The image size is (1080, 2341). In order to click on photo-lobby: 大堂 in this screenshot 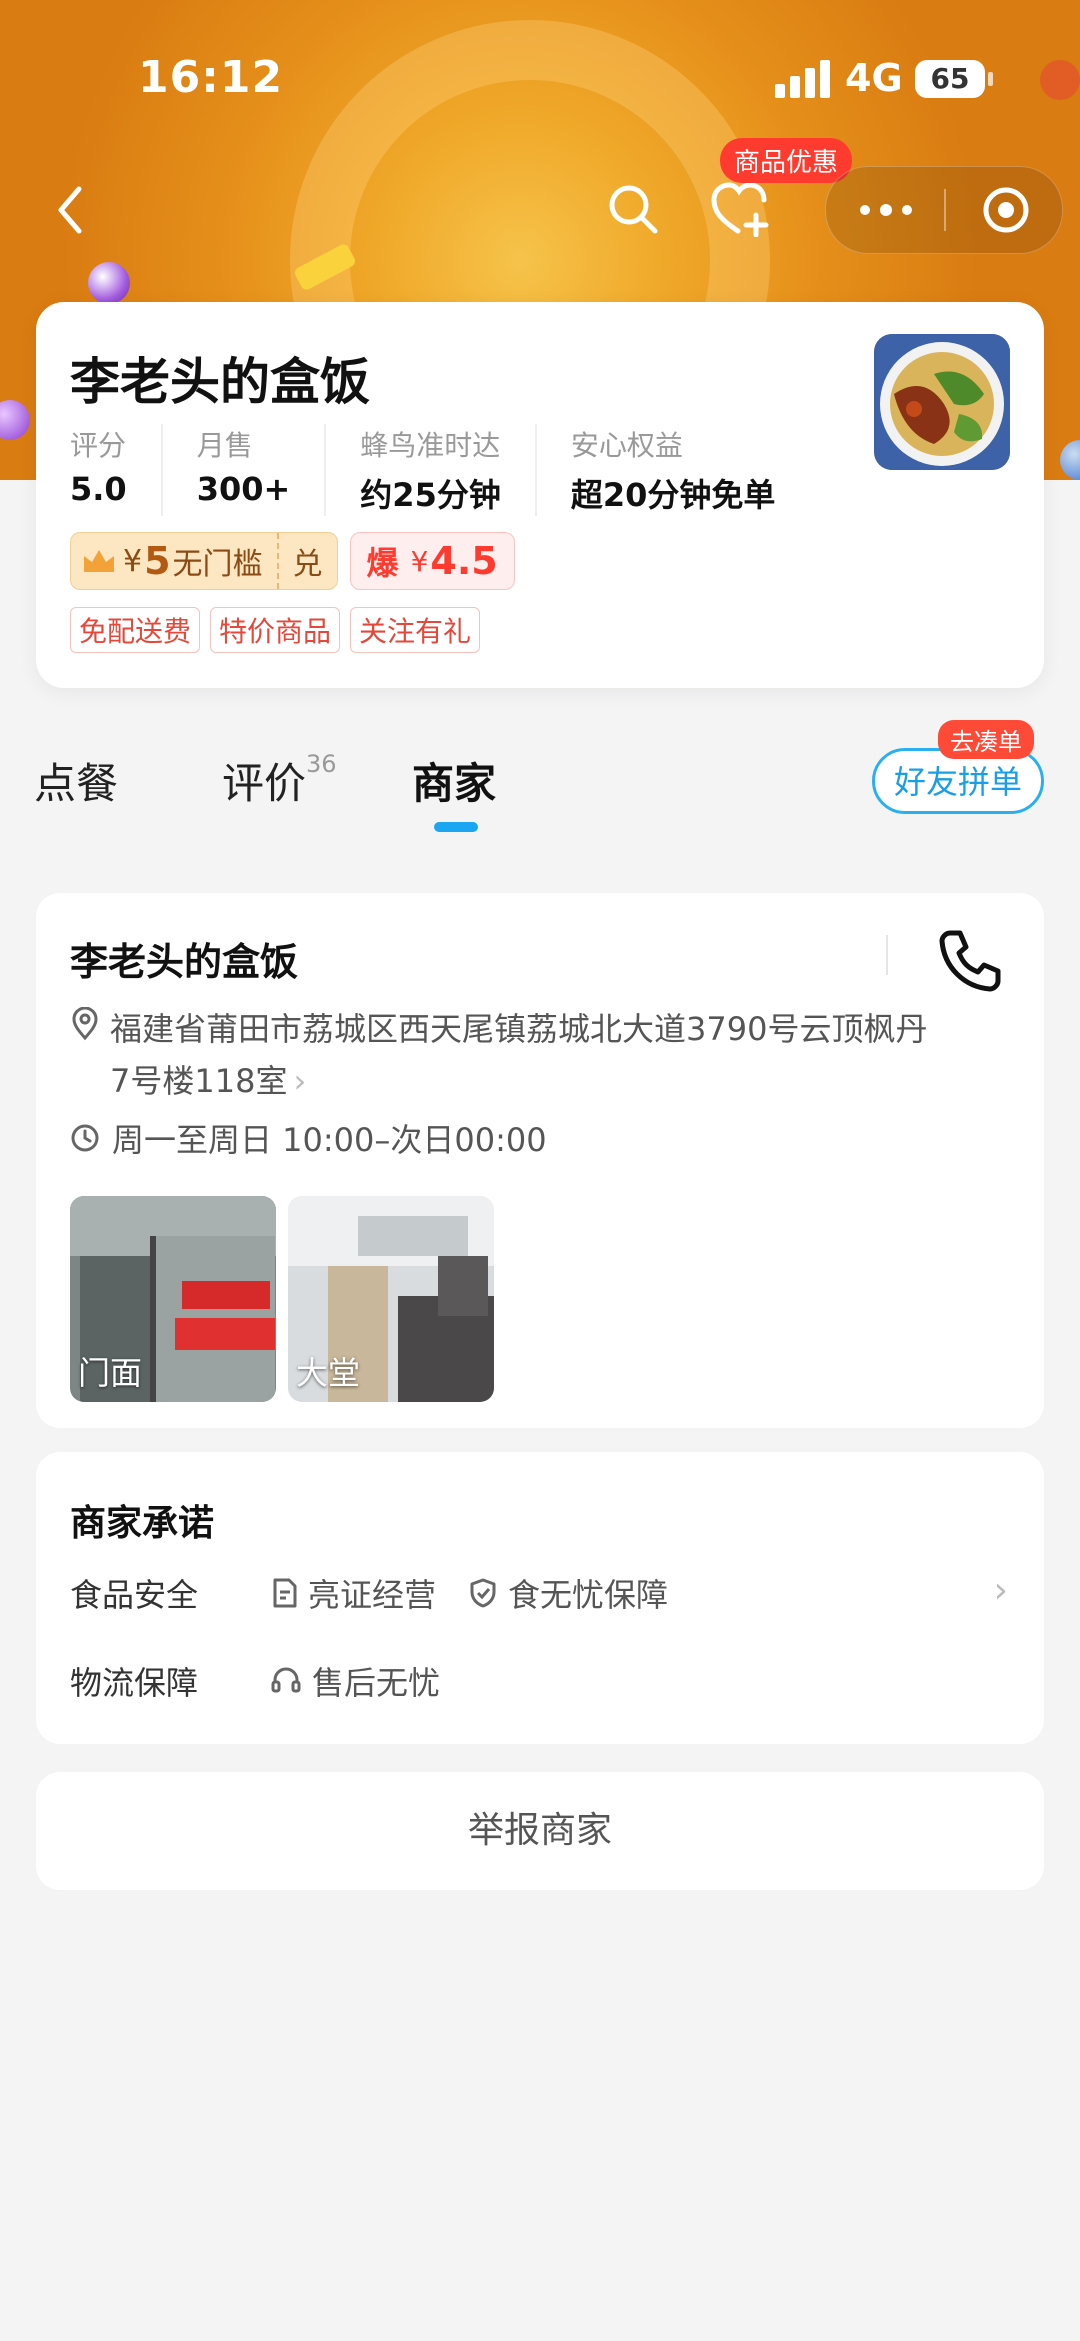, I will do `click(391, 1299)`.